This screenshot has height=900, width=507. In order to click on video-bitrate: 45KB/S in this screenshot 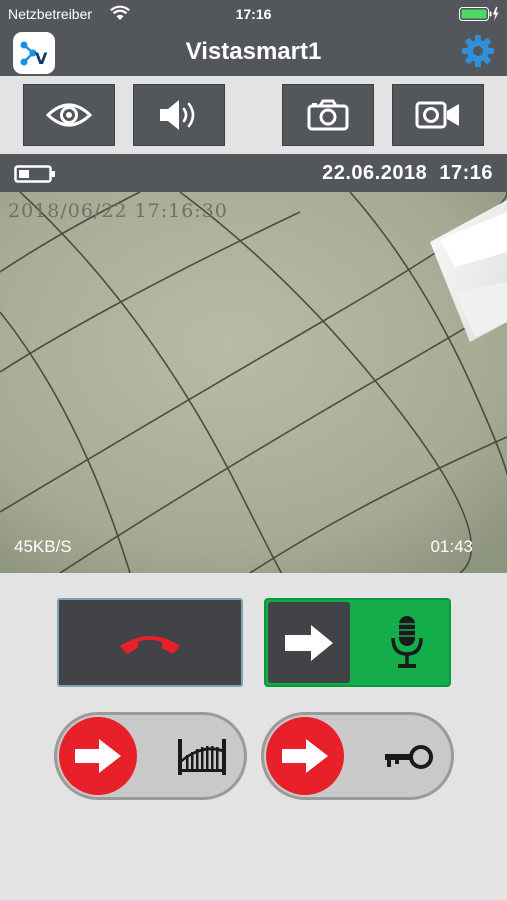, I will do `click(43, 546)`.